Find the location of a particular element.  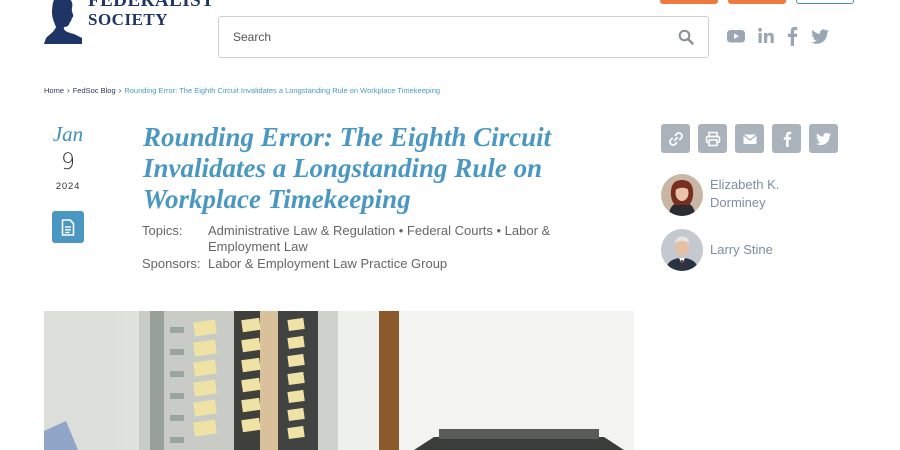

sponsors-label: Sponsors: is located at coordinates (171, 263).